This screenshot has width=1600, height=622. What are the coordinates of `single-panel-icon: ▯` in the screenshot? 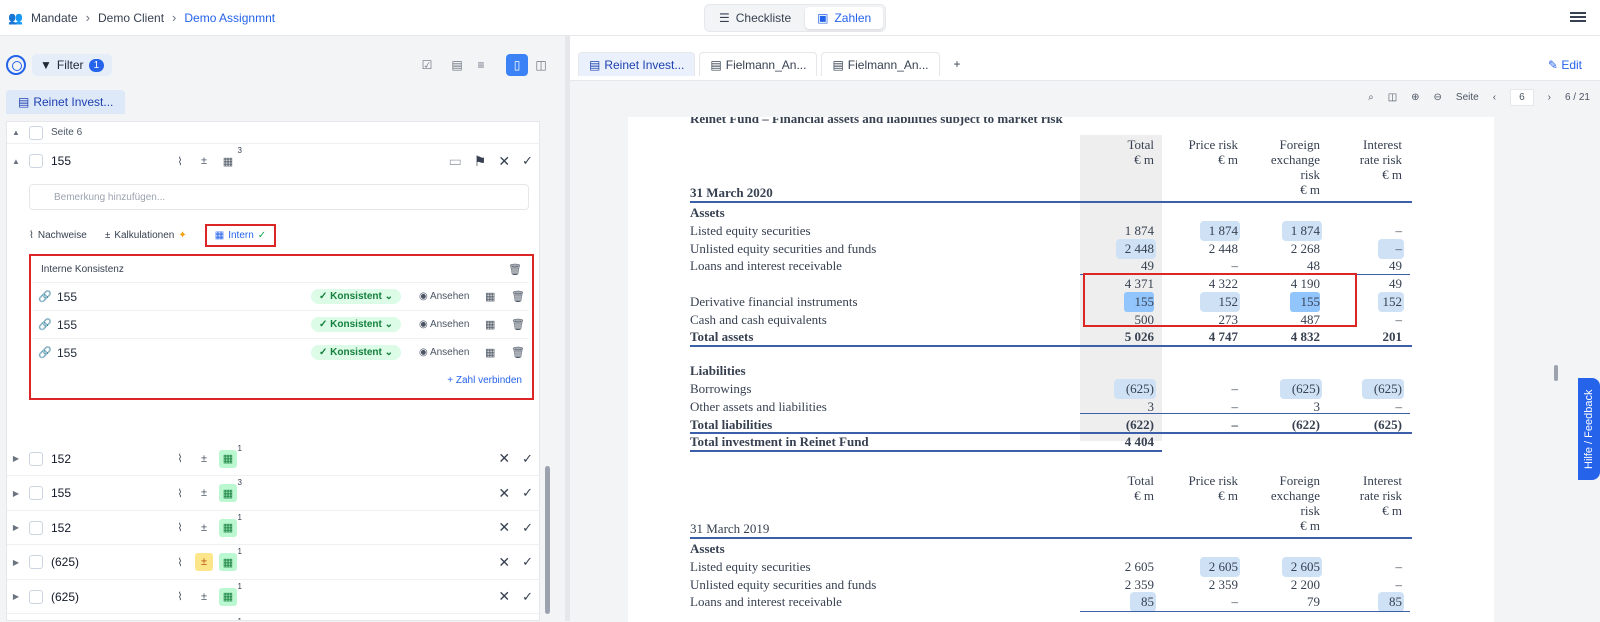 It's located at (517, 65).